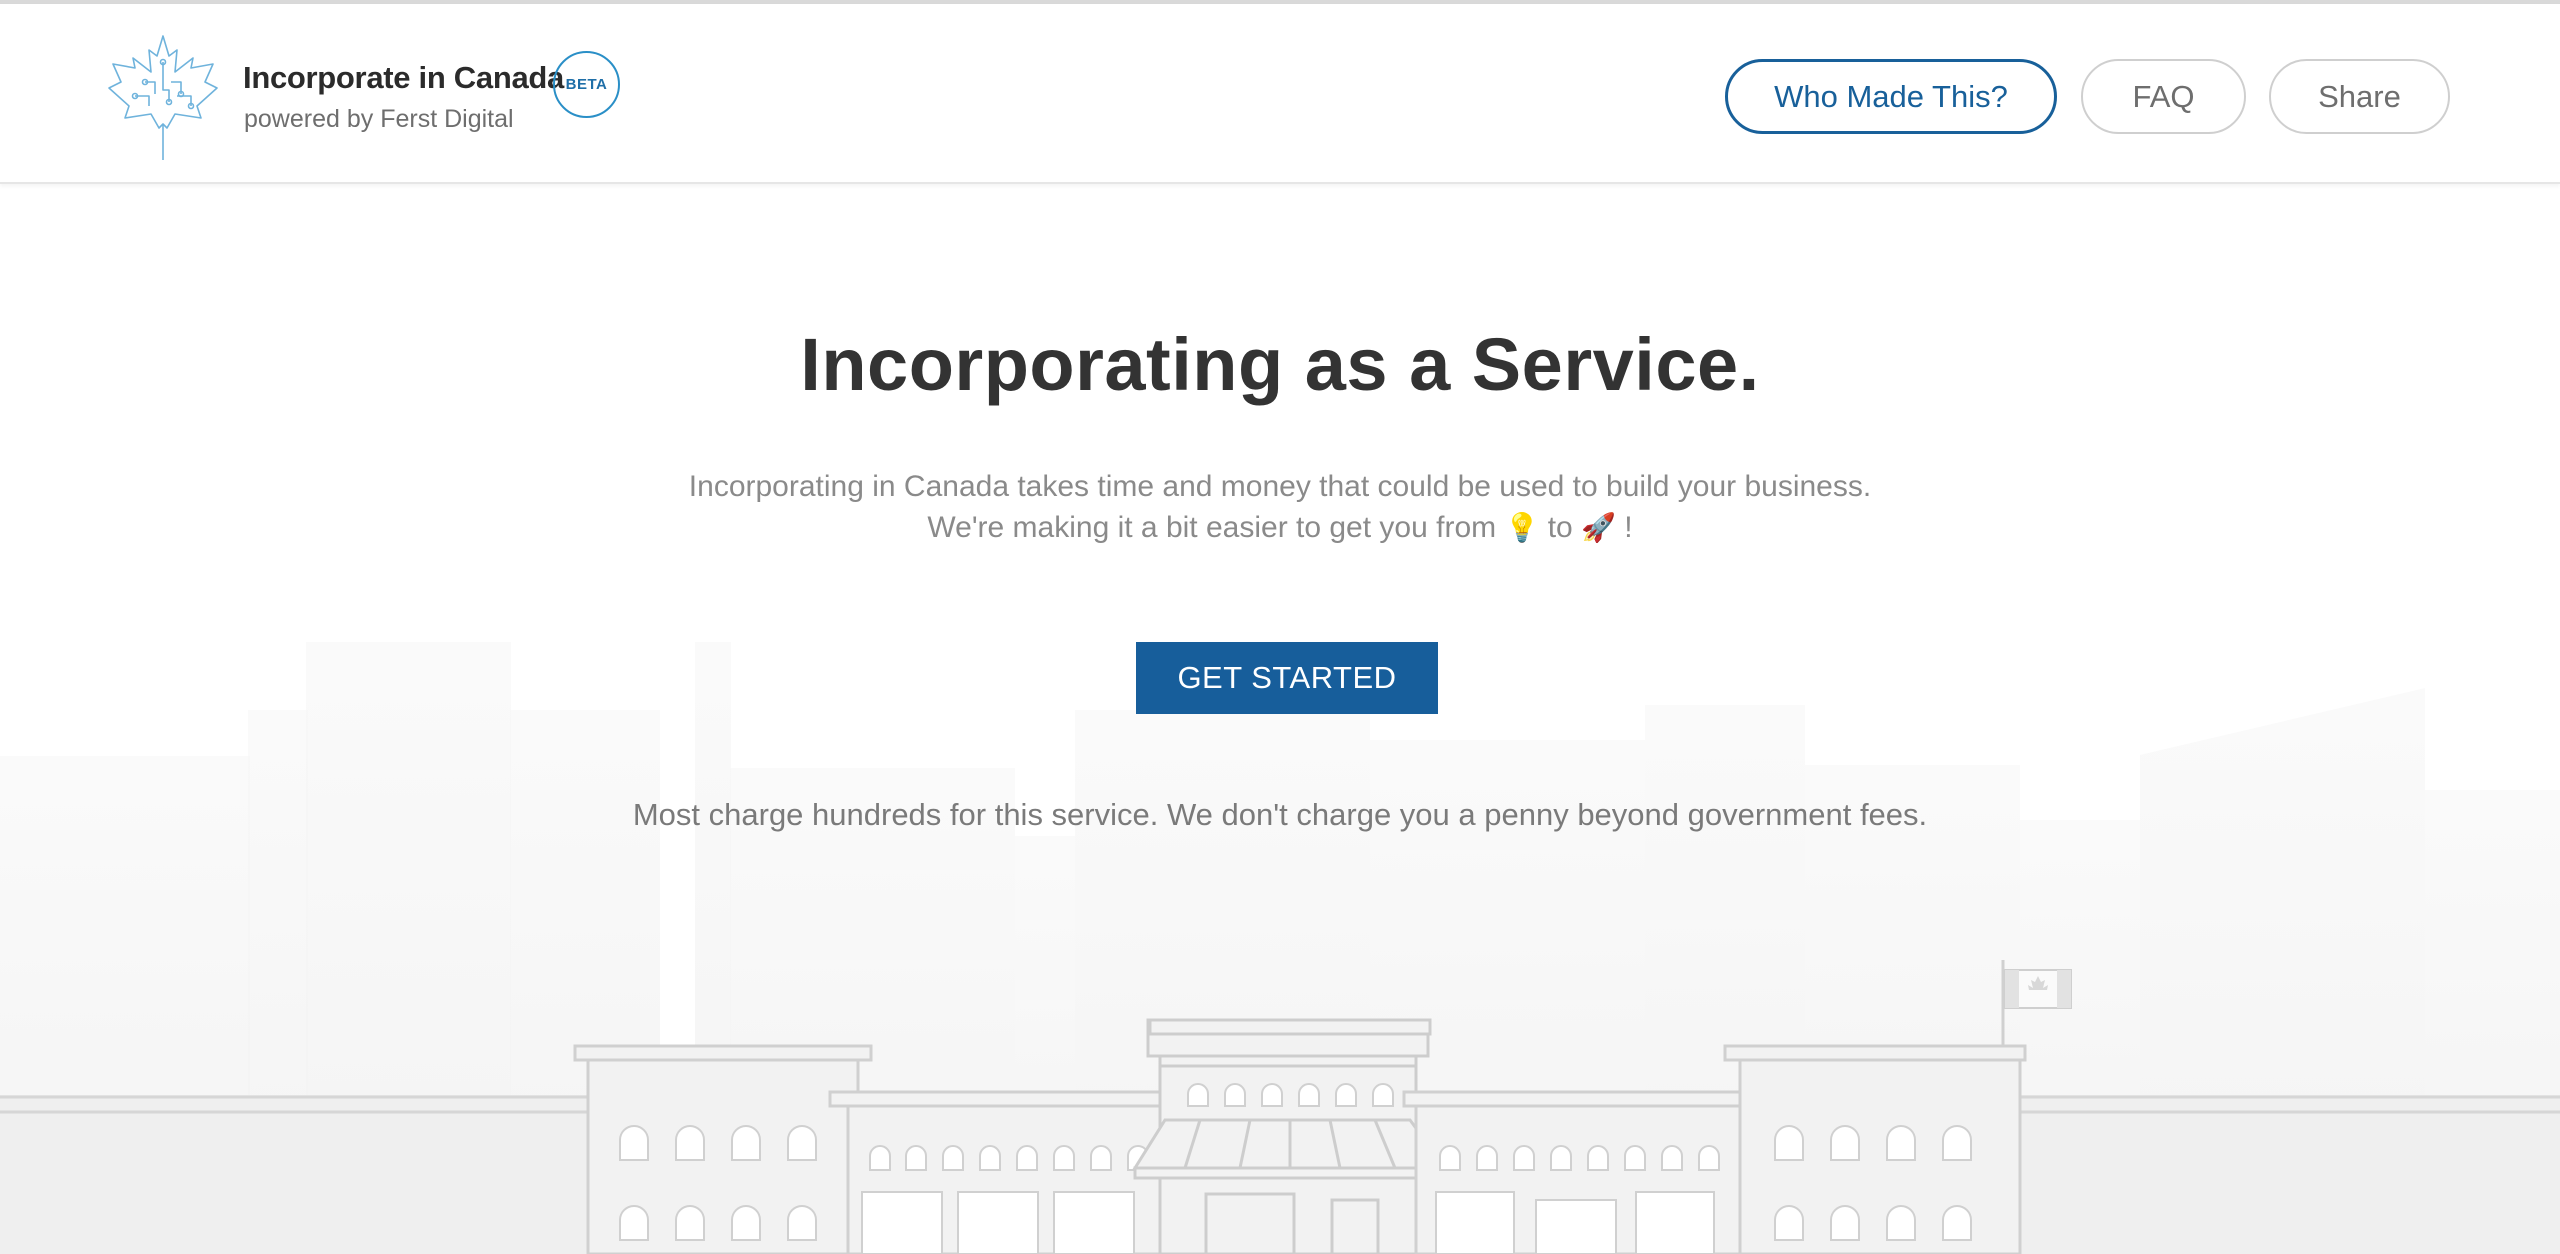 The height and width of the screenshot is (1254, 2560). What do you see at coordinates (379, 119) in the screenshot?
I see `brand-subtitle: powered by Ferst Digital` at bounding box center [379, 119].